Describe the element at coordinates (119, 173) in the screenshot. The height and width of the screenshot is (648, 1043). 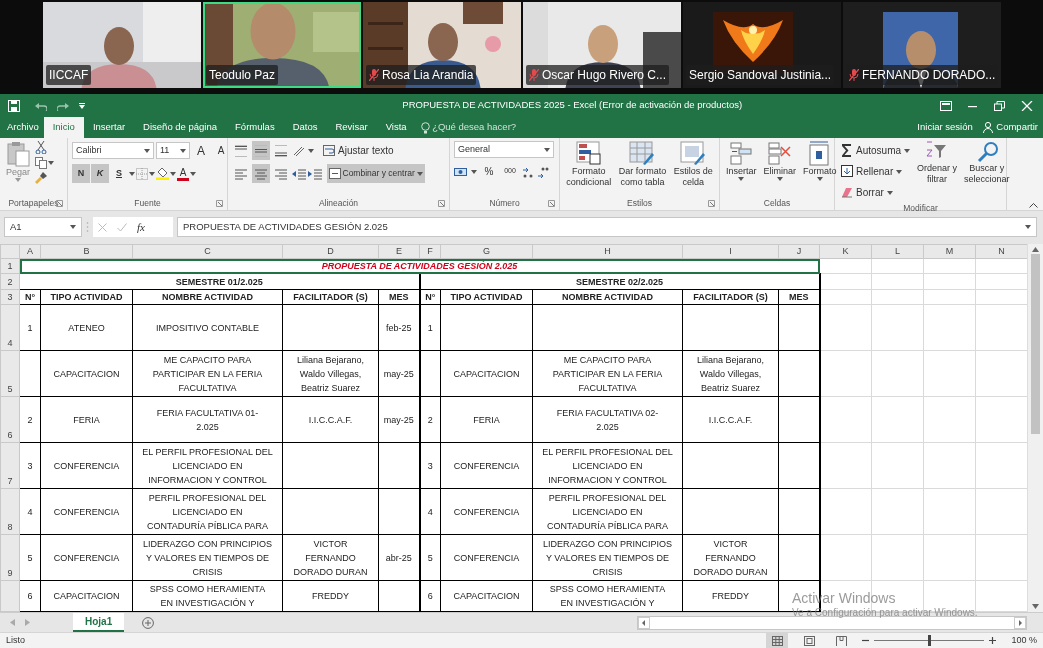
I see `underline-button: S` at that location.